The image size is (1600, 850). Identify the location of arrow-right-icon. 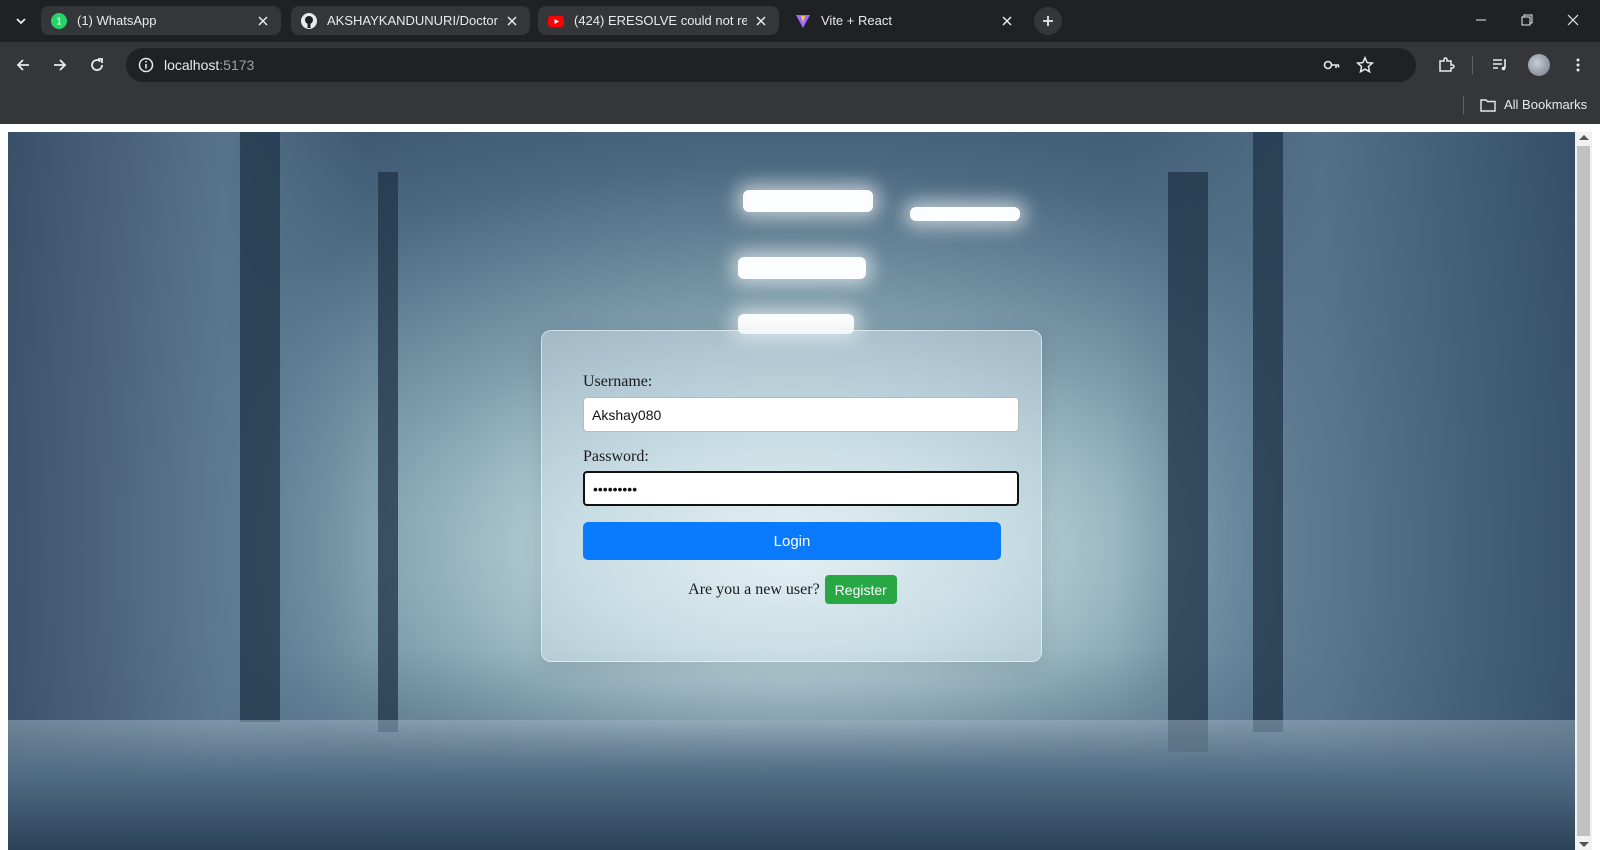
(60, 65).